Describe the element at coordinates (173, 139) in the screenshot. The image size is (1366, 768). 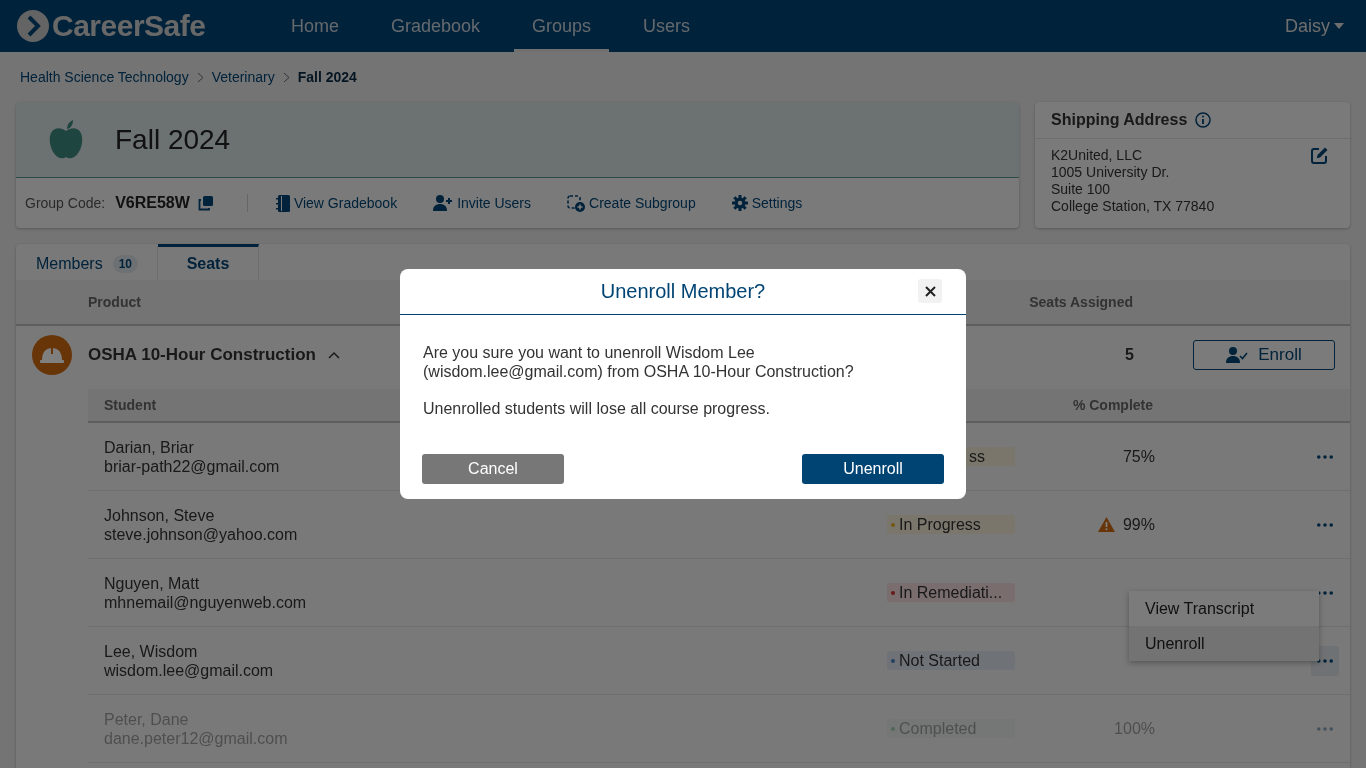
I see `group-title: Fall 2024` at that location.